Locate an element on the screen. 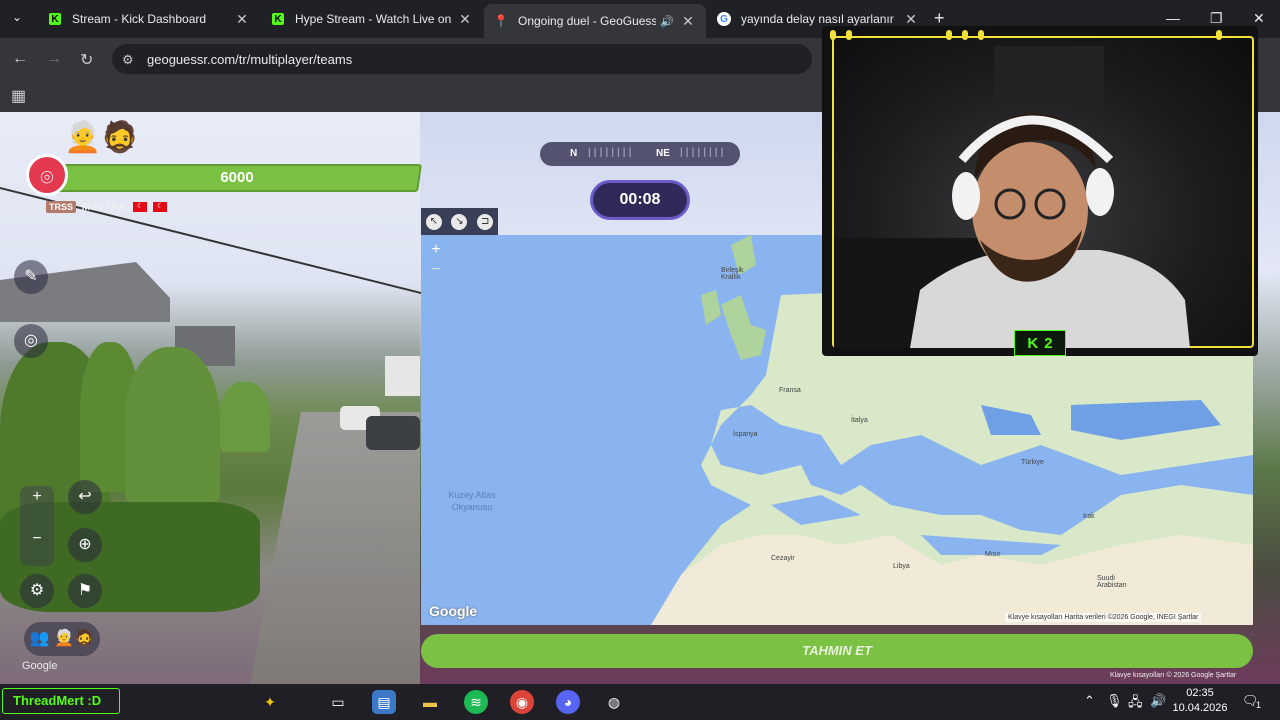  streamer is located at coordinates (1050, 230).